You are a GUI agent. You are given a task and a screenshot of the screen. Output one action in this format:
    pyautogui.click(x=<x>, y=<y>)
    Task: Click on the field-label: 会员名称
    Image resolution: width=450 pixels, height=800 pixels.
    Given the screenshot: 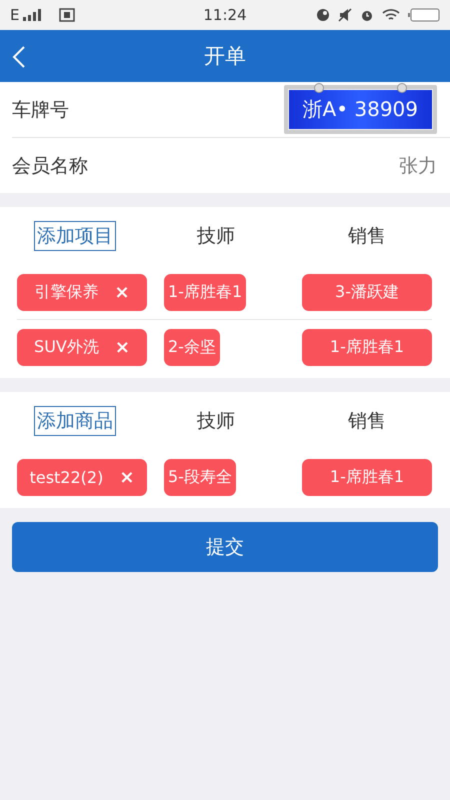 What is the action you would take?
    pyautogui.click(x=50, y=166)
    